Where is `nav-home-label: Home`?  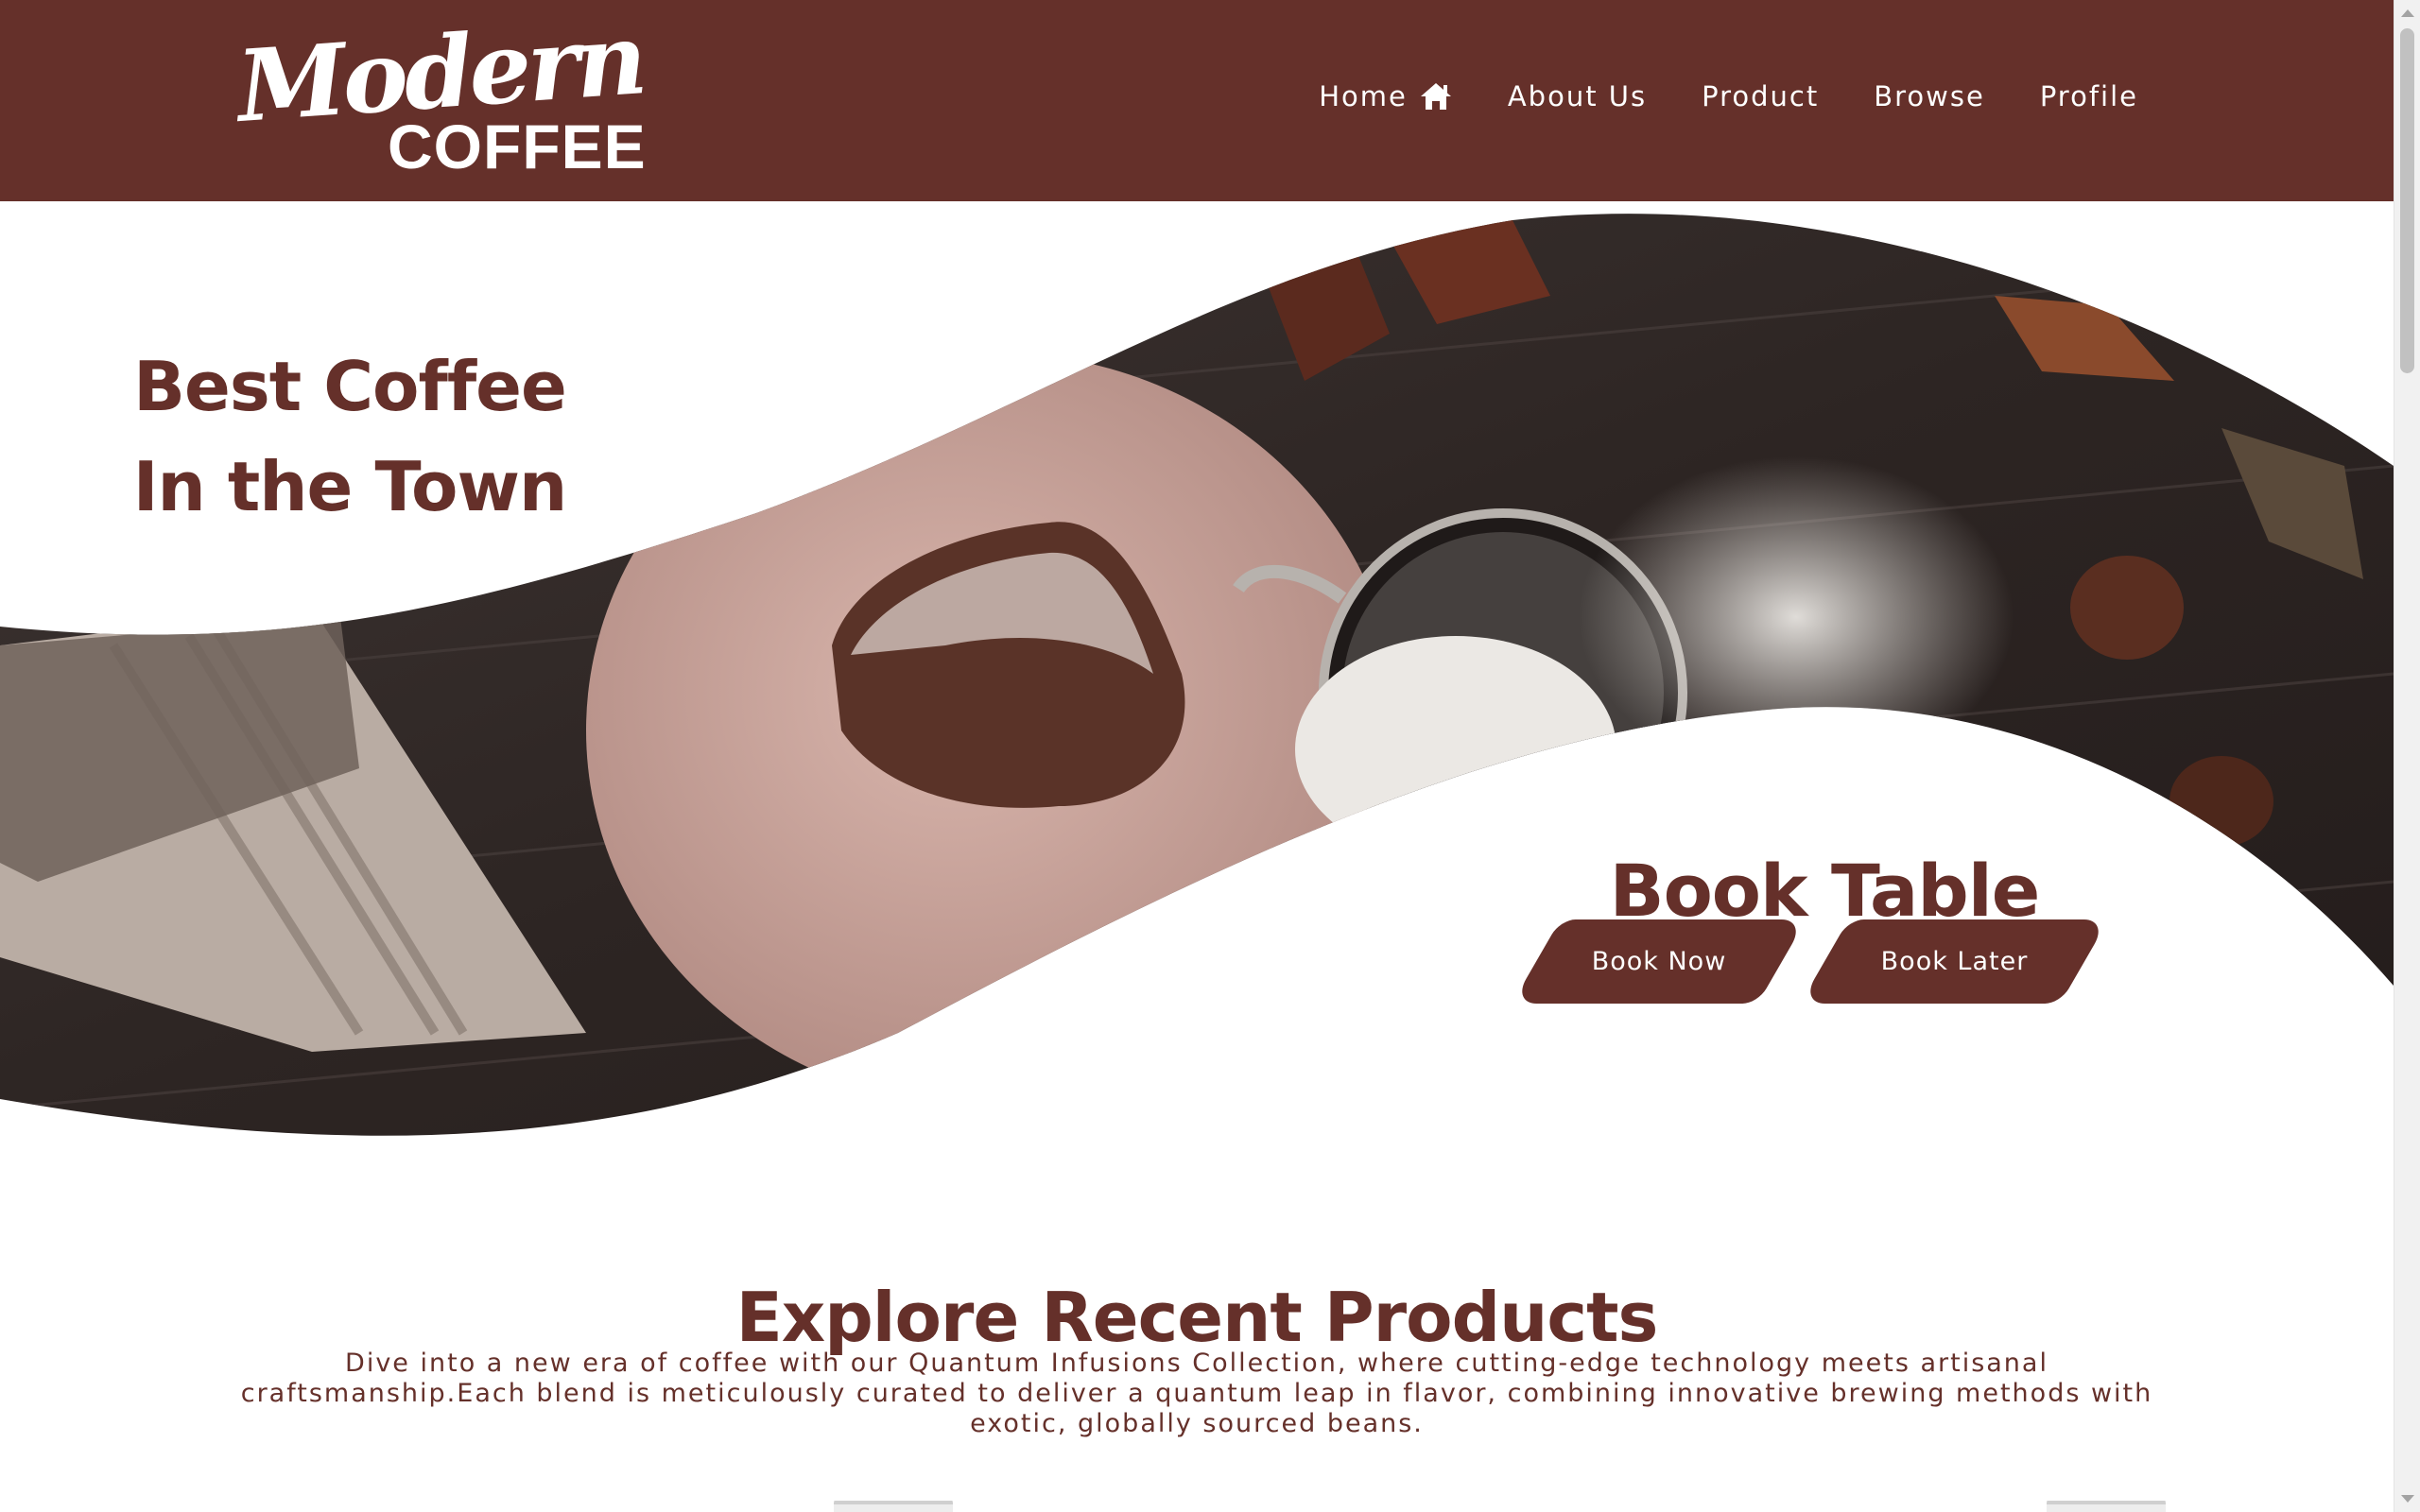
nav-home-label: Home is located at coordinates (1363, 96).